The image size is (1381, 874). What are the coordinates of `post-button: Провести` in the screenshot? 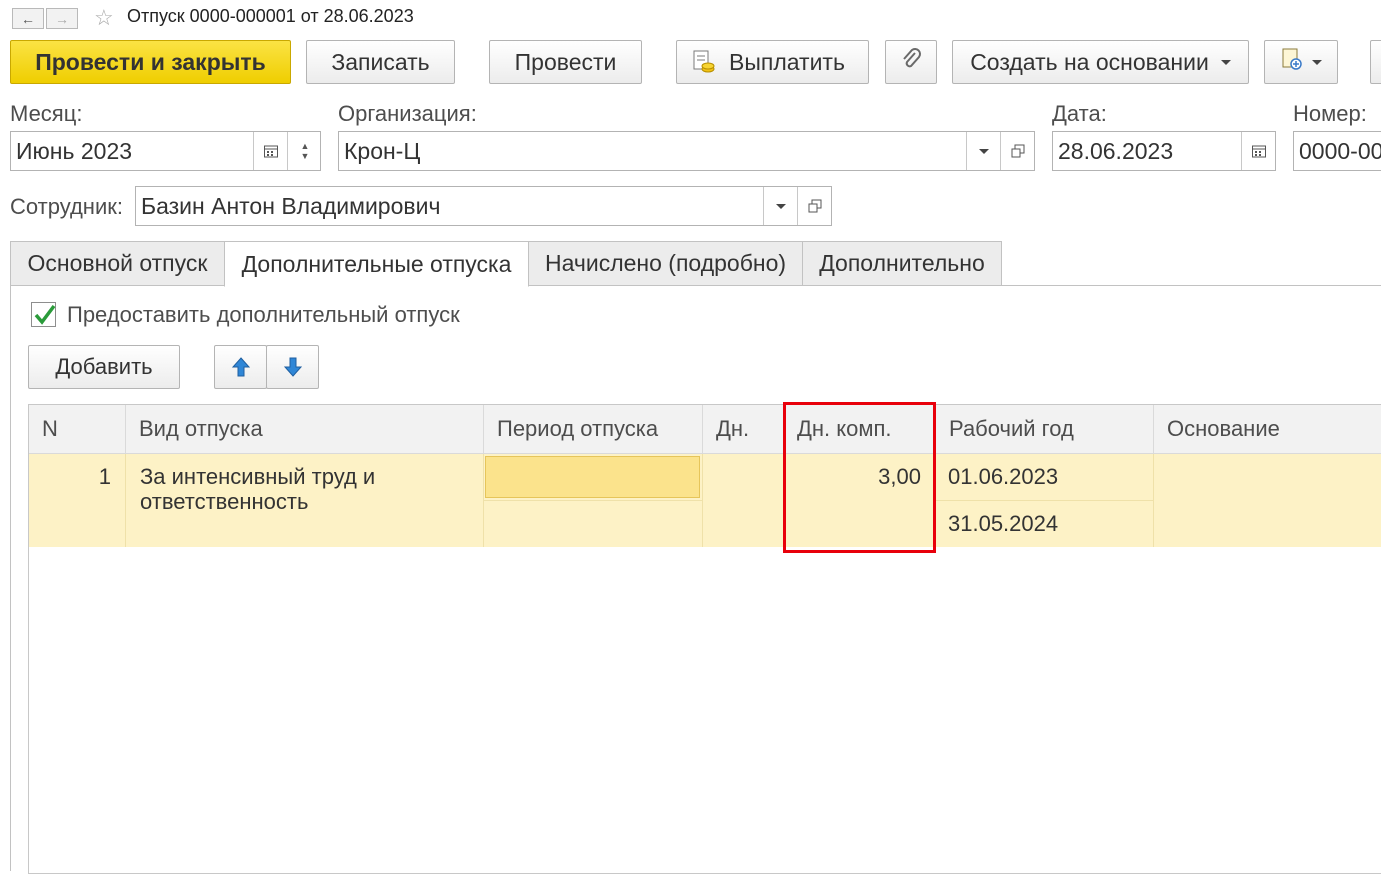 It's located at (565, 62).